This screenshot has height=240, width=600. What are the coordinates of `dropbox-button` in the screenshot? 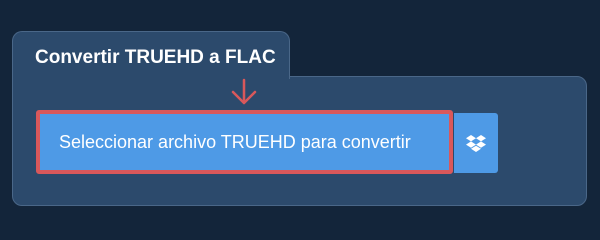 It's located at (476, 143).